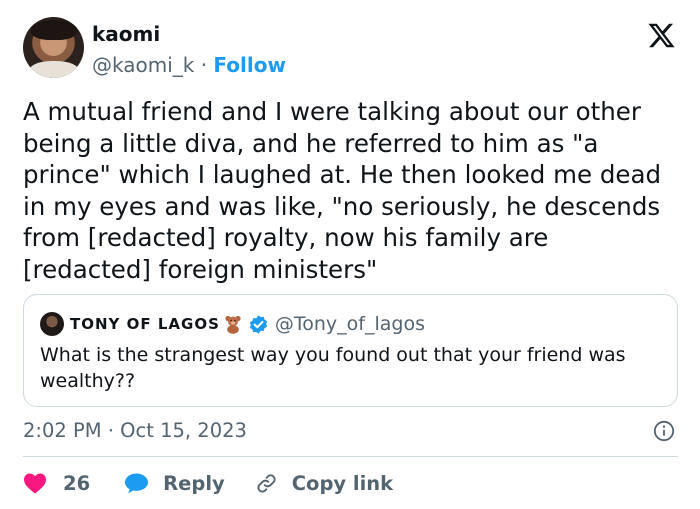  I want to click on author-handle-row: @kaomi_k · Follow, so click(189, 65).